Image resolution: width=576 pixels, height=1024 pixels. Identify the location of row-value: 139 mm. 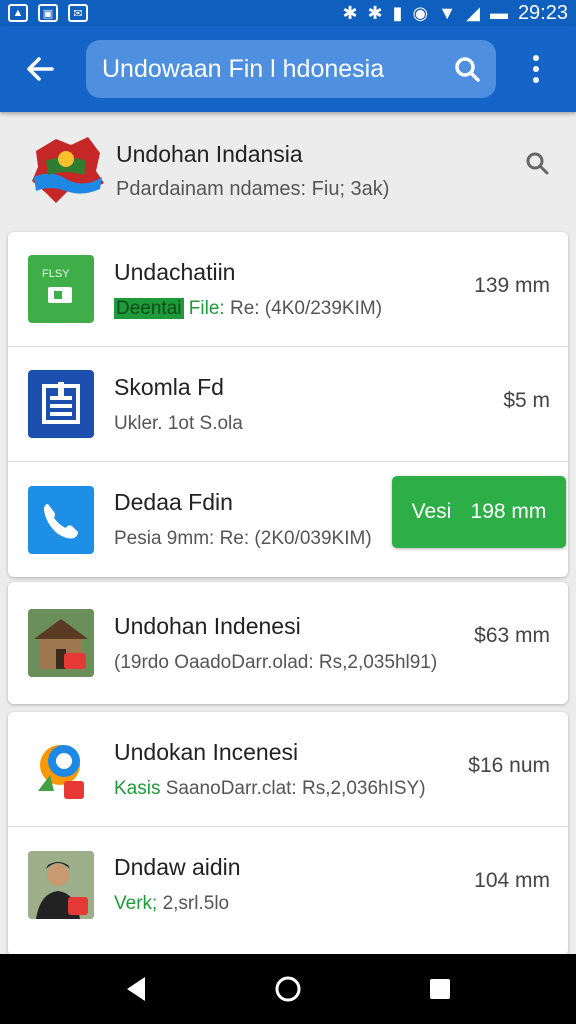
(512, 285).